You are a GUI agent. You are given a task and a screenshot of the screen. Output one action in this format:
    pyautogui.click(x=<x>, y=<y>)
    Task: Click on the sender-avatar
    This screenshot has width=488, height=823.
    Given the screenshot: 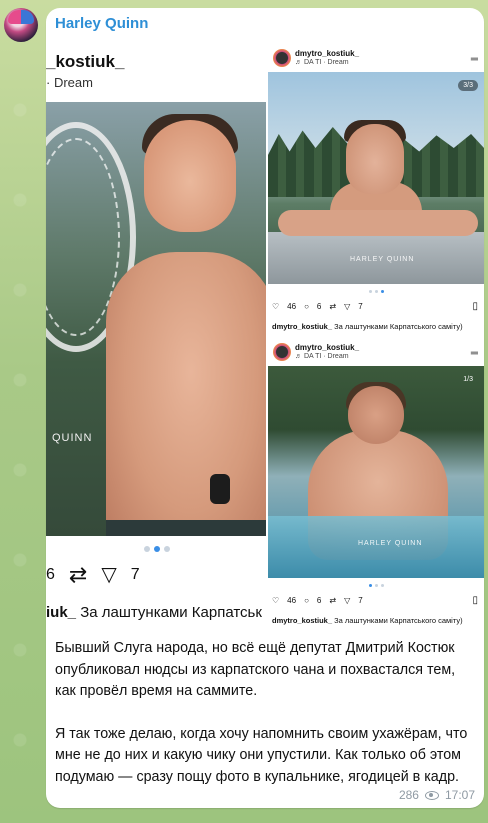 What is the action you would take?
    pyautogui.click(x=21, y=25)
    